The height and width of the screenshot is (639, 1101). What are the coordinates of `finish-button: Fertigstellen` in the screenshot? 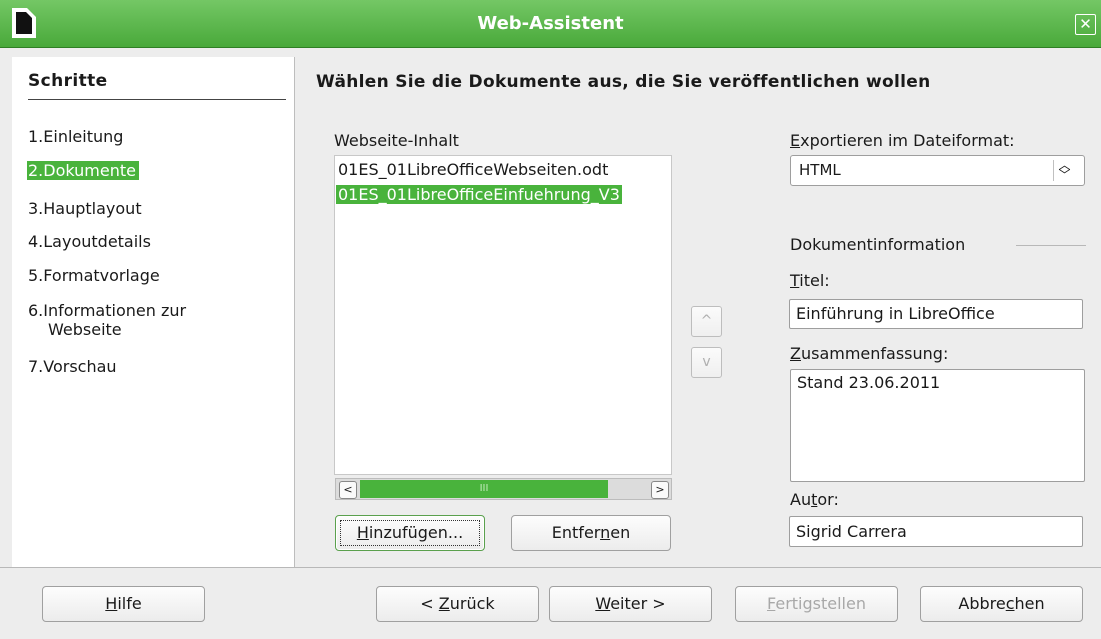 It's located at (816, 604).